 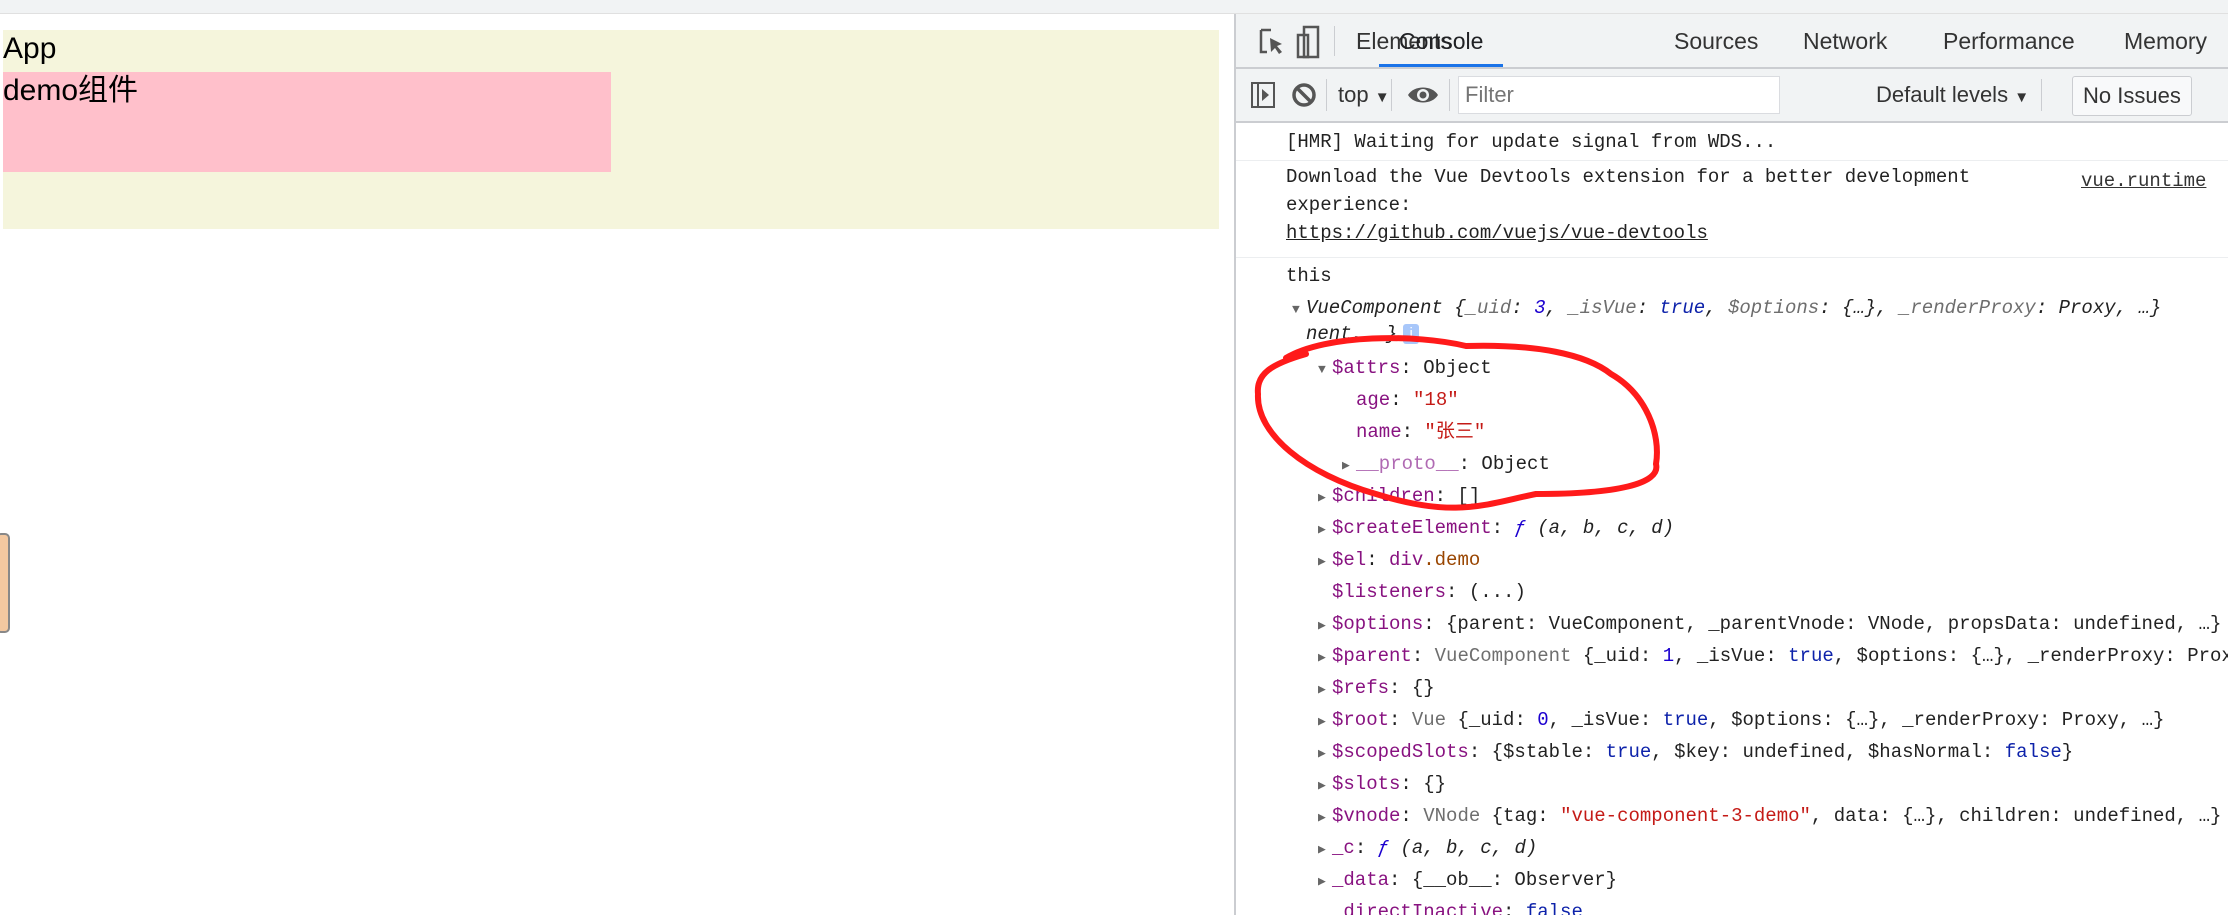 What do you see at coordinates (1441, 46) in the screenshot?
I see `tab-console: Console` at bounding box center [1441, 46].